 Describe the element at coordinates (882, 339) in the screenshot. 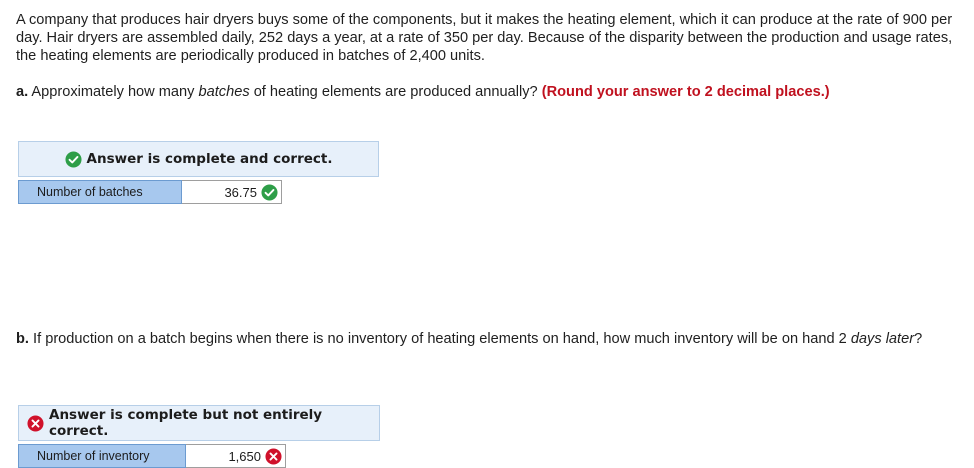

I see `part-b-emphasis: days later` at that location.